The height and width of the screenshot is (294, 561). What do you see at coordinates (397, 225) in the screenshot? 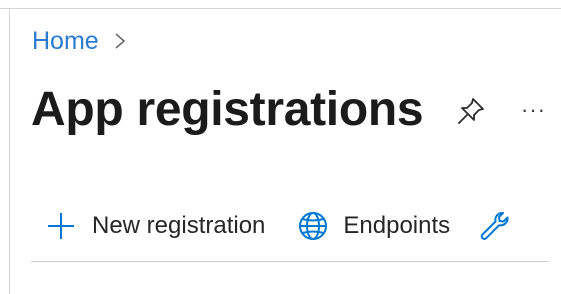
I see `endpoints-label: Endpoints` at bounding box center [397, 225].